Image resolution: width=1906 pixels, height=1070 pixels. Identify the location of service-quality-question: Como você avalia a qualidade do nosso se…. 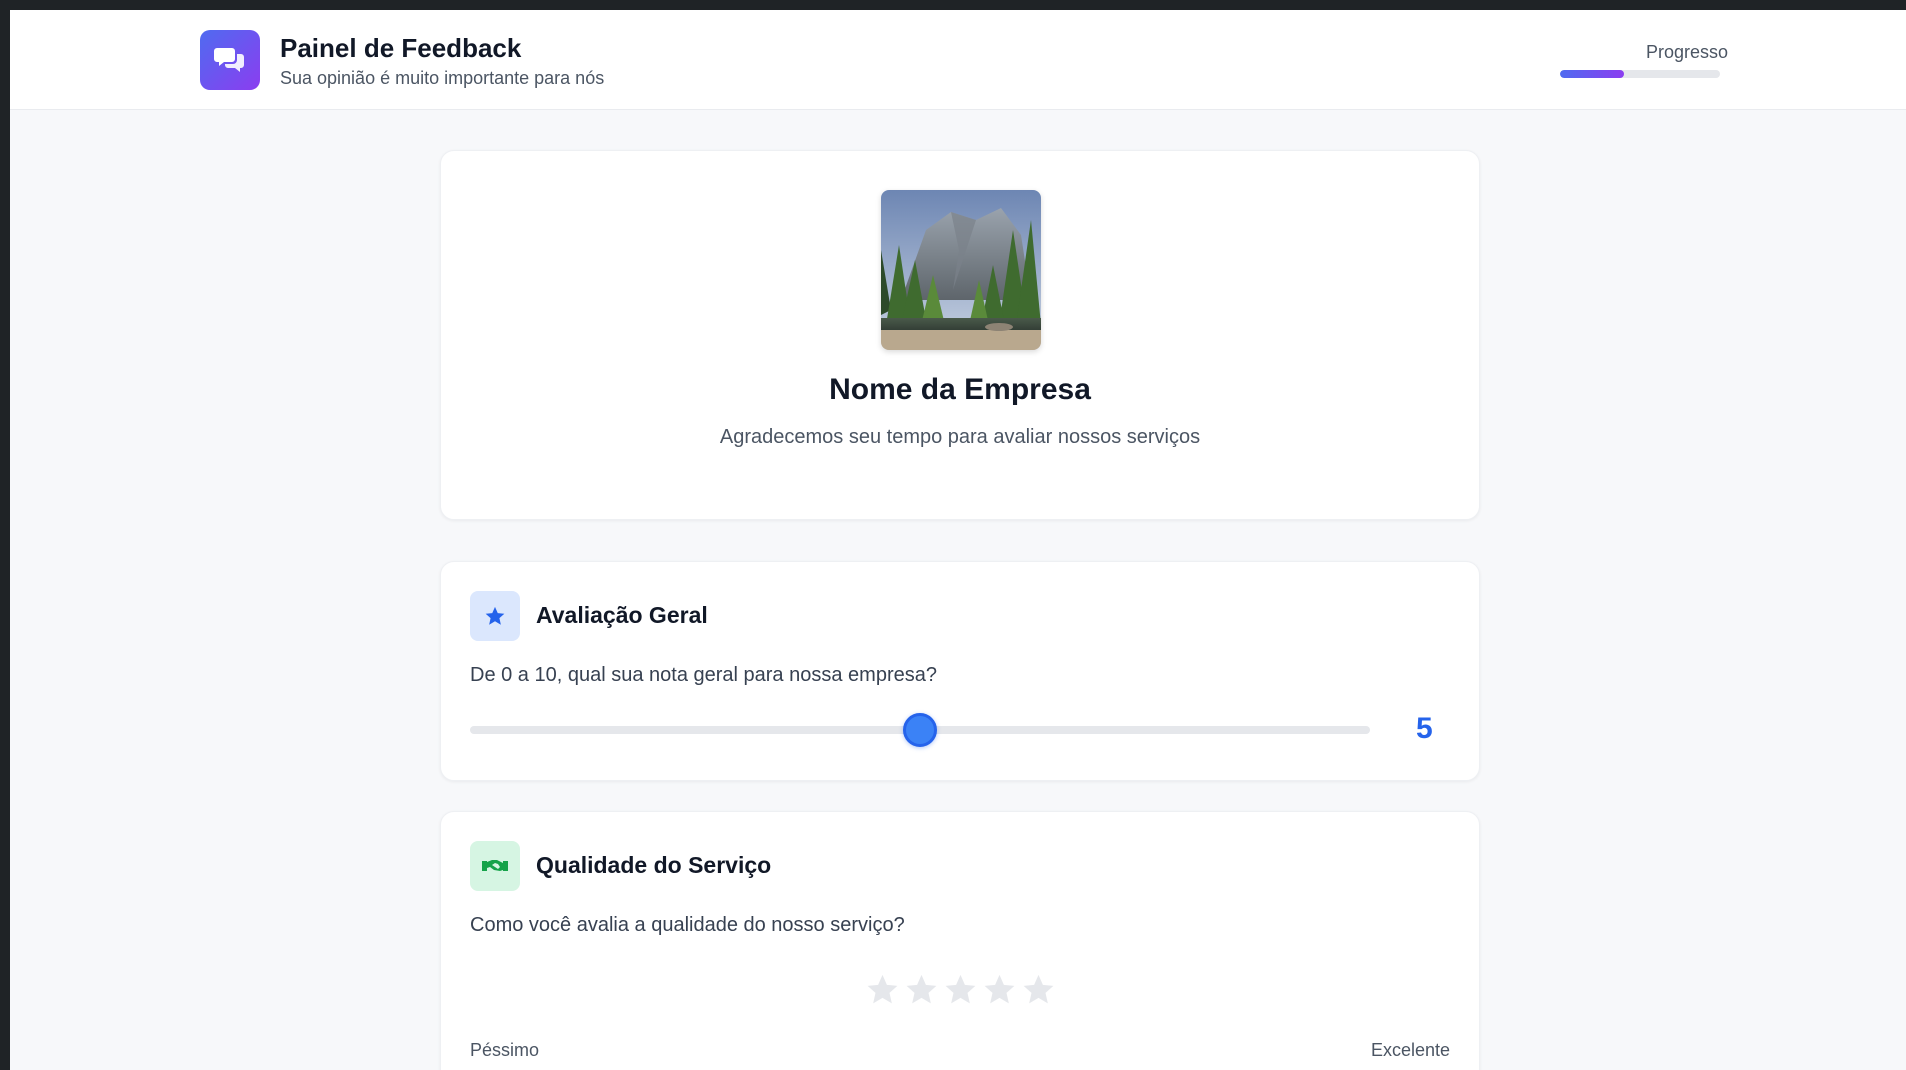
(687, 925).